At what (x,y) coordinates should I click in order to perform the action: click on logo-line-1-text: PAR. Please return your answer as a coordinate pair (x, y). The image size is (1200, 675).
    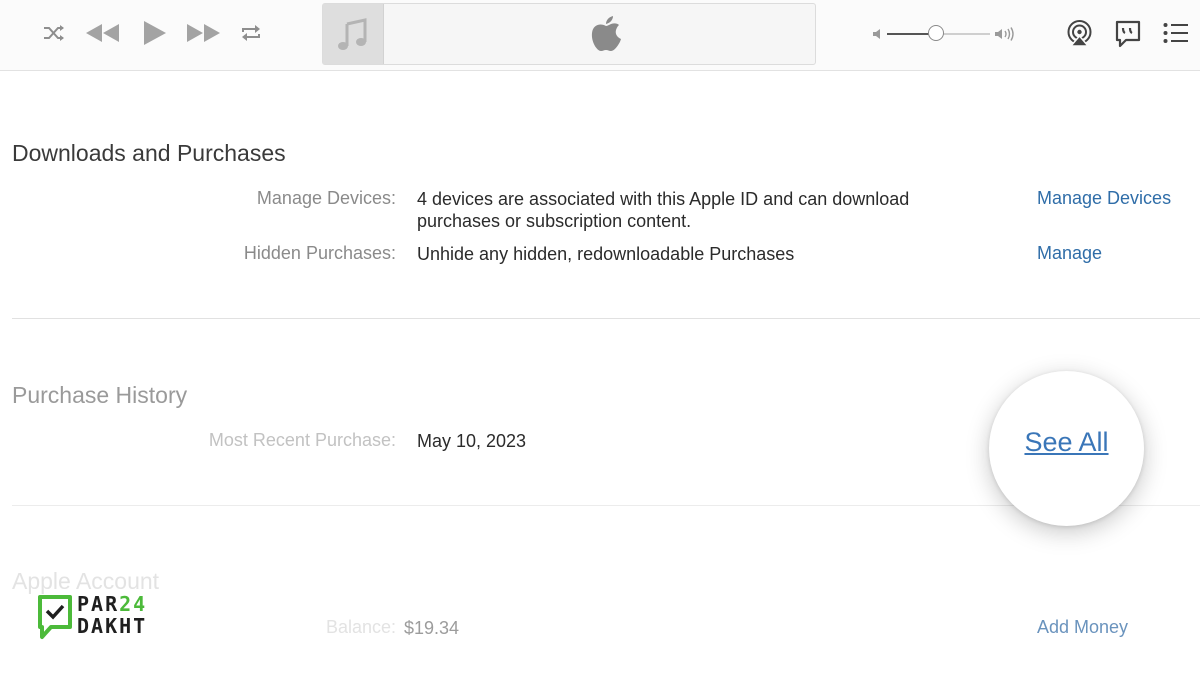
    Looking at the image, I should click on (98, 604).